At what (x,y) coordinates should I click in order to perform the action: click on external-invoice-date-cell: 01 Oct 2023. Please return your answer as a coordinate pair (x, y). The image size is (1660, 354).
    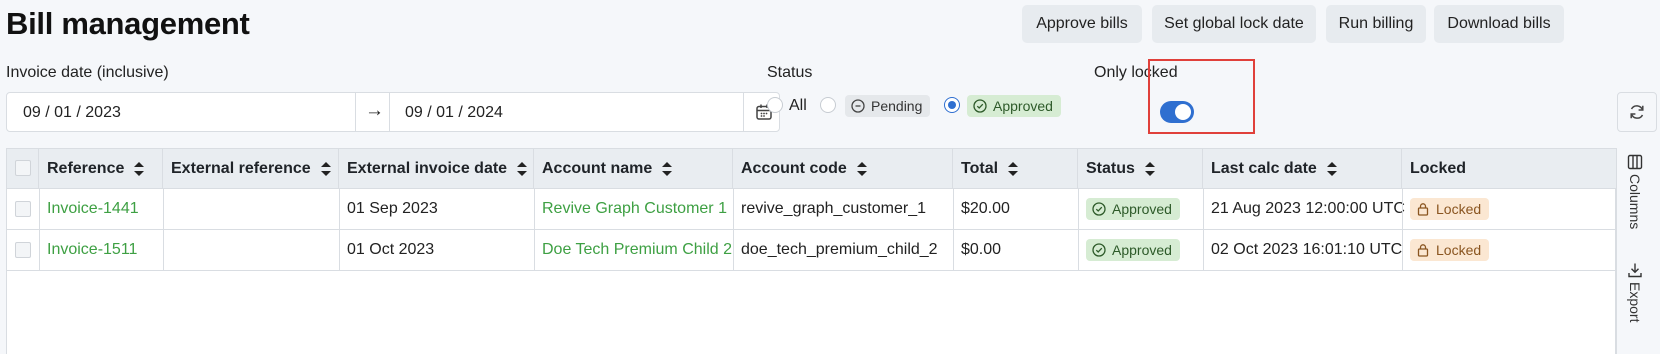
    Looking at the image, I should click on (391, 249).